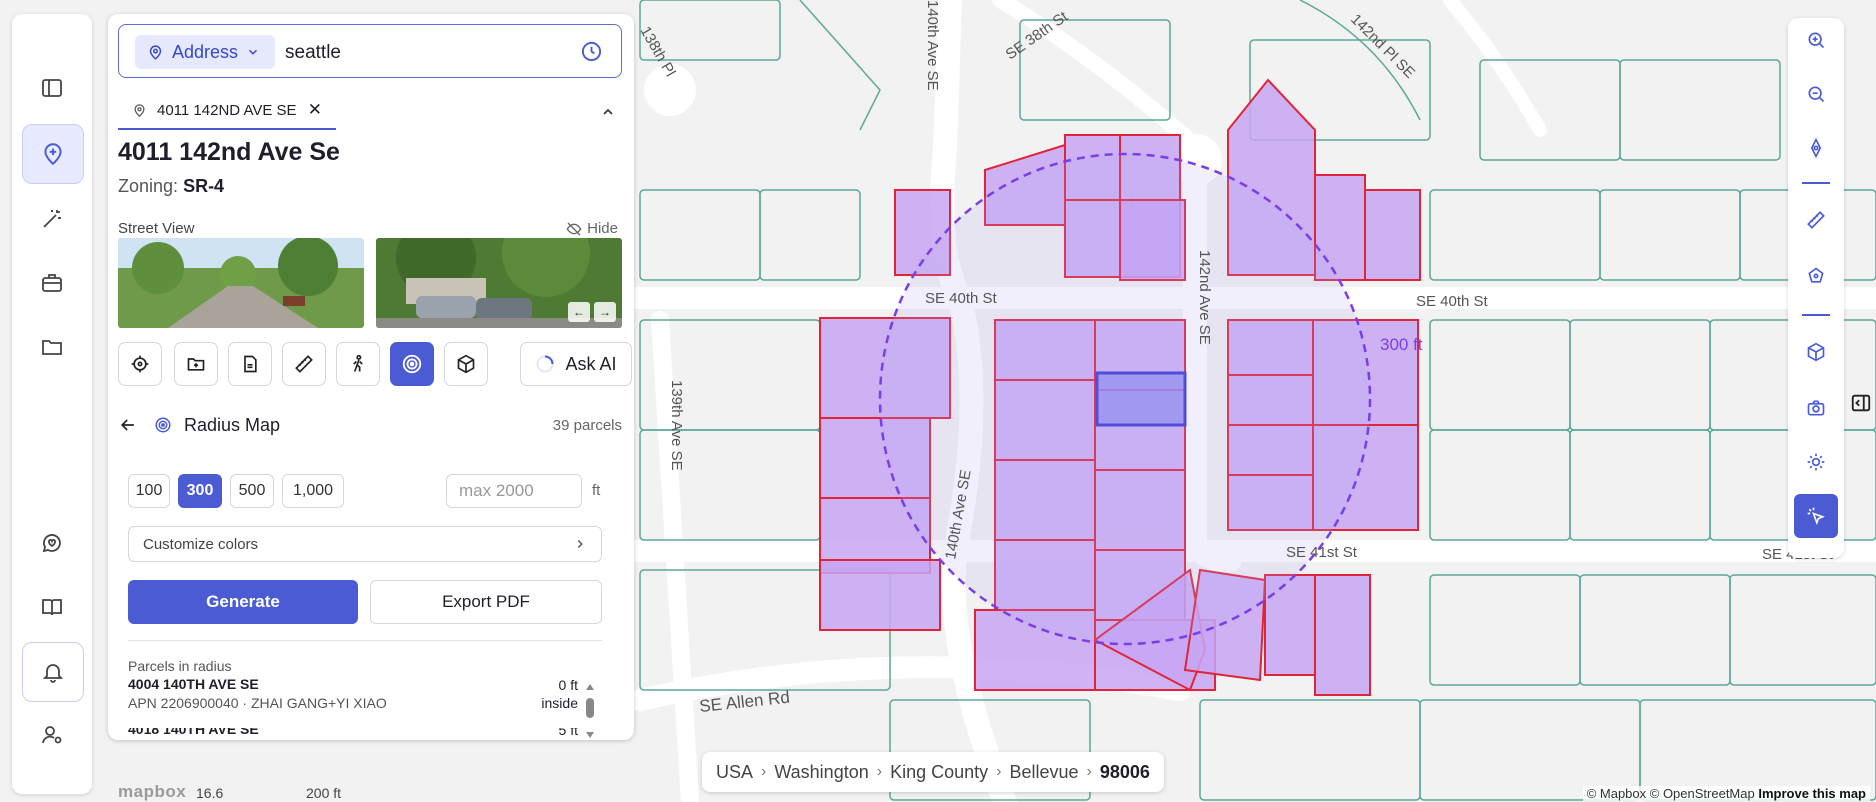 The image size is (1876, 802). Describe the element at coordinates (590, 711) in the screenshot. I see `parcel-list-scrollbar` at that location.